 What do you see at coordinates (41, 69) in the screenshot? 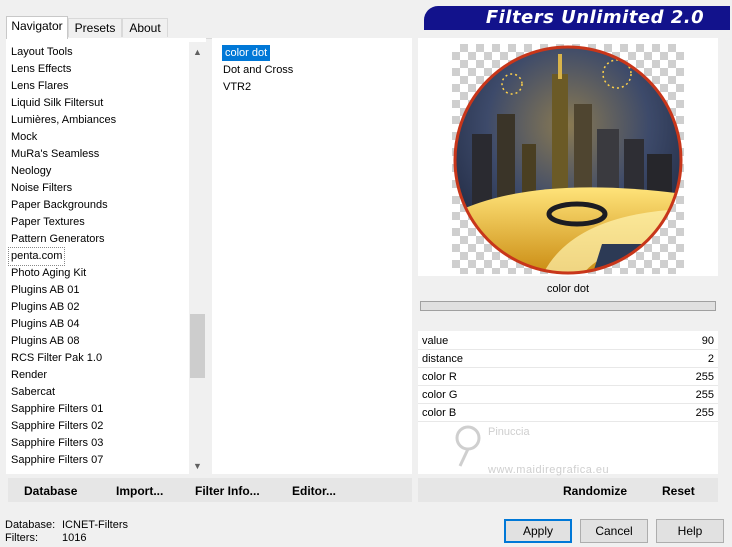
I see `category-item: Lens Effects` at bounding box center [41, 69].